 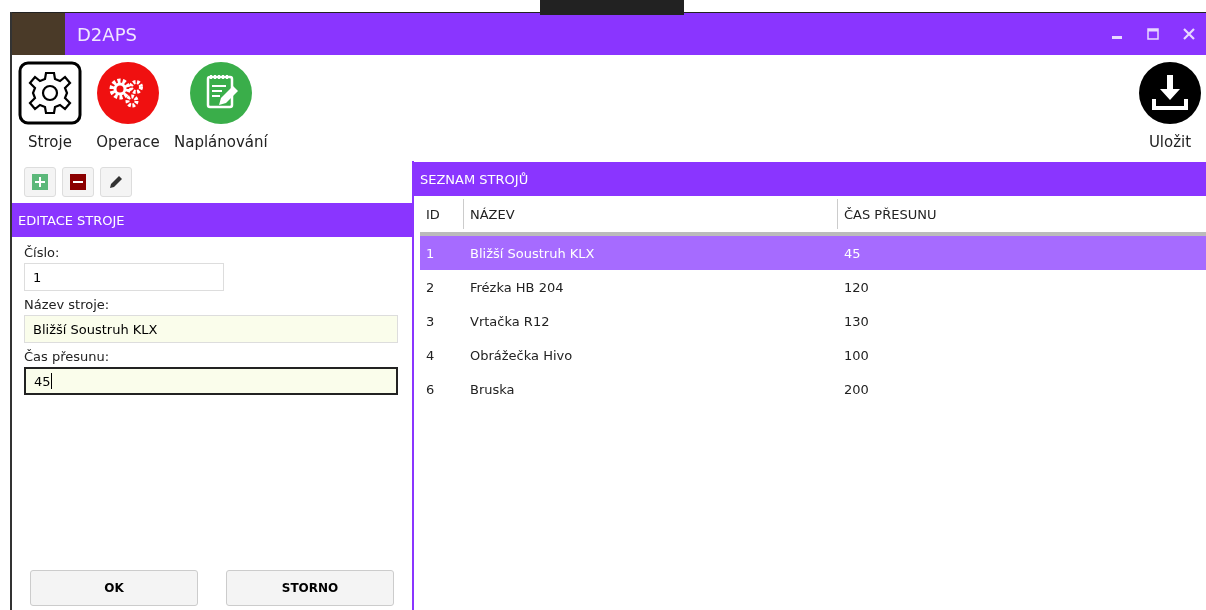 I want to click on table-row: 3 Vrtačka R12 130, so click(x=813, y=321).